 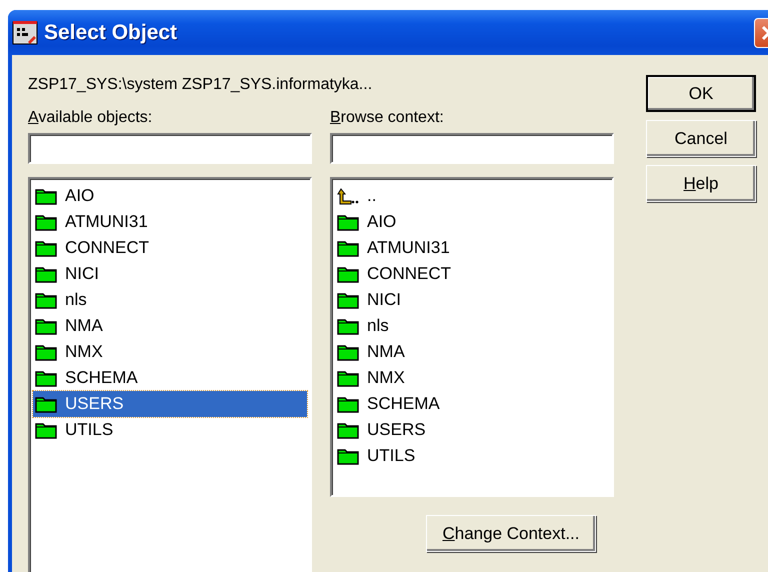 I want to click on dialog-button: OK, so click(x=701, y=93).